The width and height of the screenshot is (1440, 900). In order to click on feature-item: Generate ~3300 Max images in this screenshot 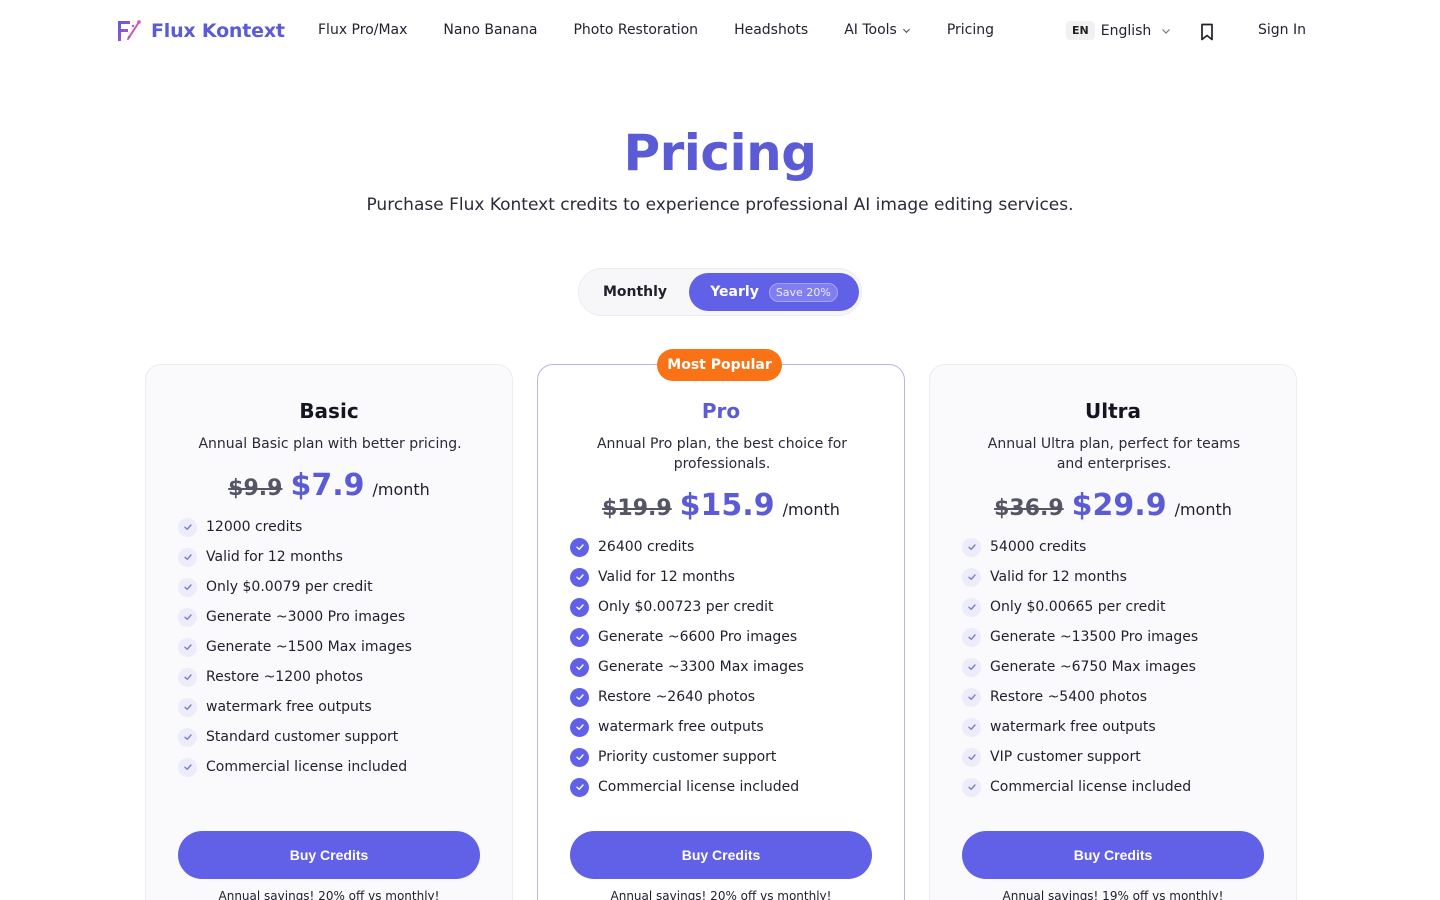, I will do `click(687, 667)`.